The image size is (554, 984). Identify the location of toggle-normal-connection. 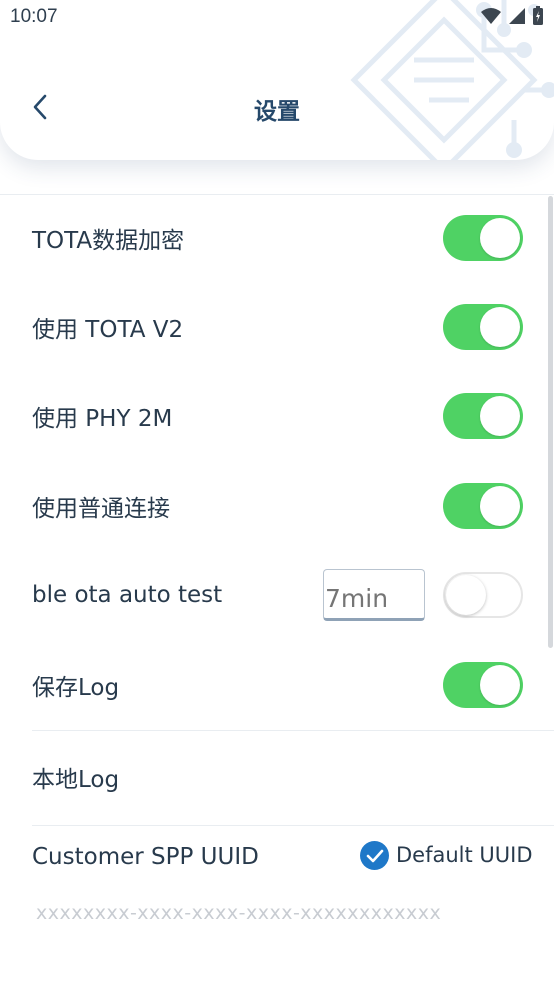
(483, 506).